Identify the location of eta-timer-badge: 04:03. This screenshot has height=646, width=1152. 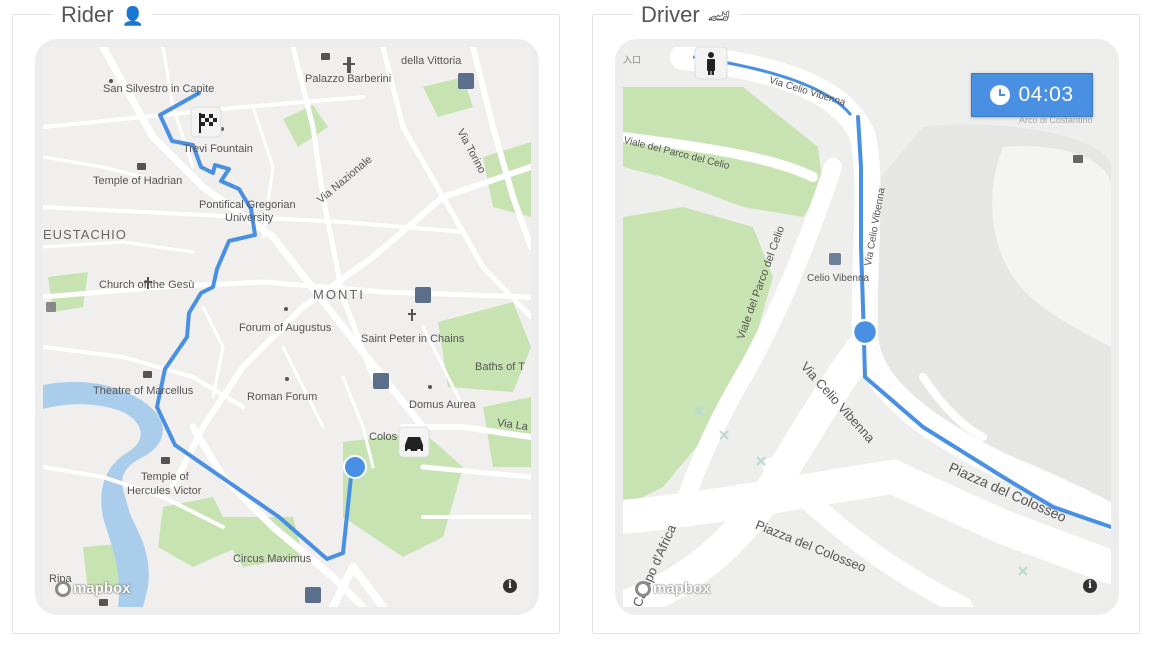
(1032, 95).